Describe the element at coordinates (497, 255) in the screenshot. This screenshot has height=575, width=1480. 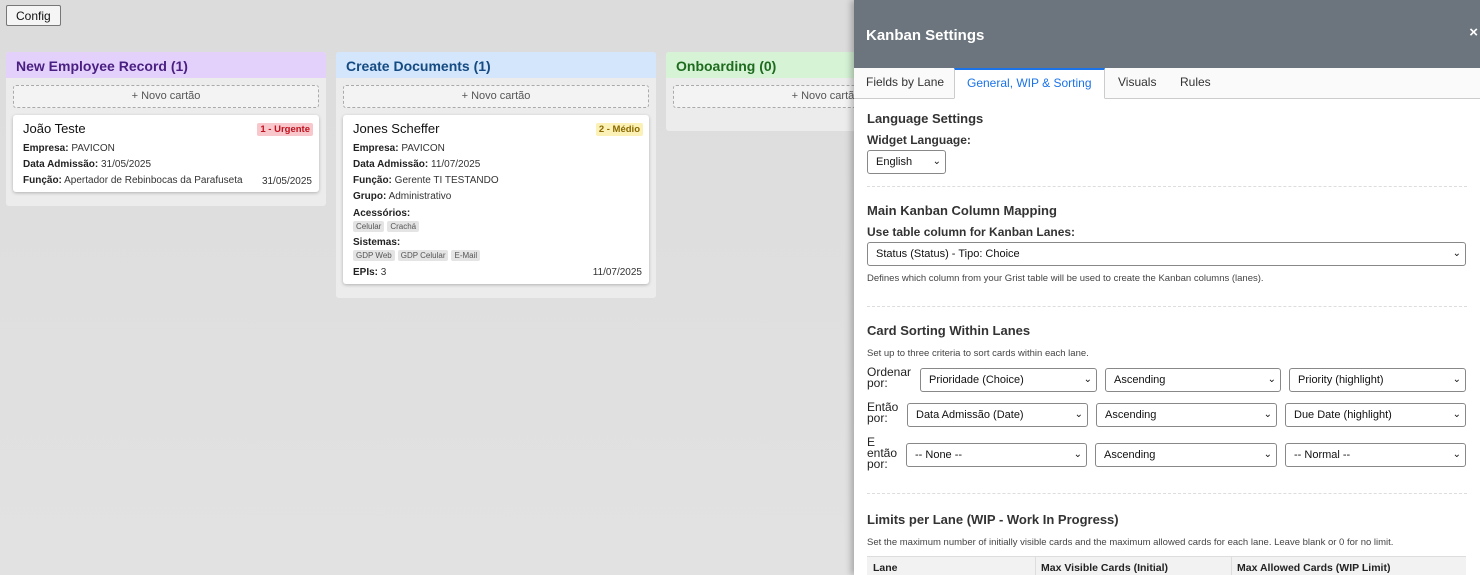
I see `sistemas-tags: GDP Web GDP Celular E-Mail` at that location.